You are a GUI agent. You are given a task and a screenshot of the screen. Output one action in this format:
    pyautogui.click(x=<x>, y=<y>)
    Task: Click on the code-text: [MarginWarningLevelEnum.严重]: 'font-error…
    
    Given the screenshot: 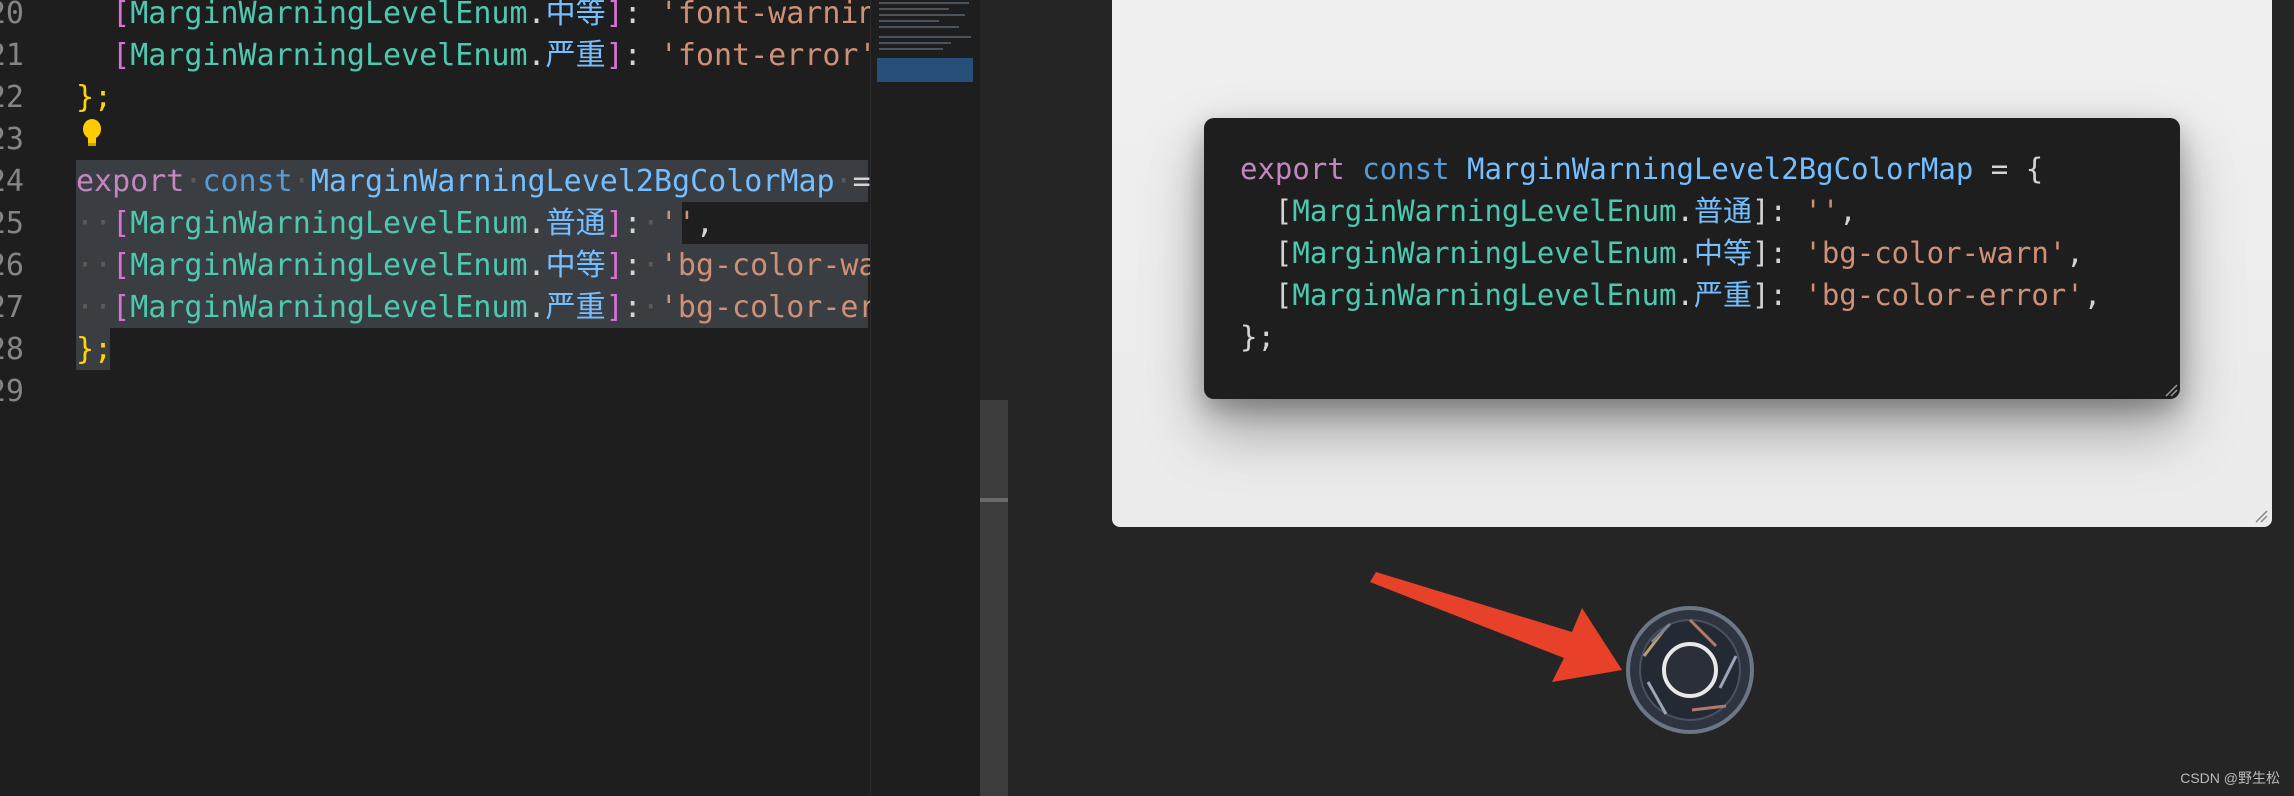 What is the action you would take?
    pyautogui.click(x=473, y=56)
    